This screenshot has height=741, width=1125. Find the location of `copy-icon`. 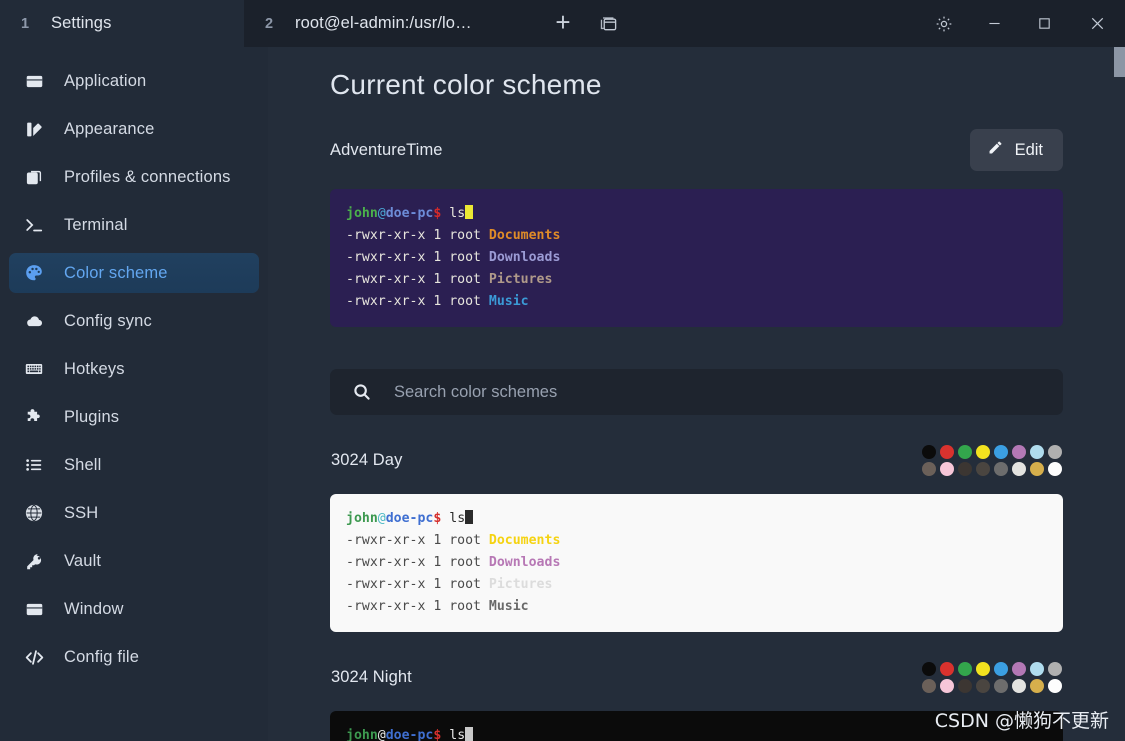

copy-icon is located at coordinates (34, 177).